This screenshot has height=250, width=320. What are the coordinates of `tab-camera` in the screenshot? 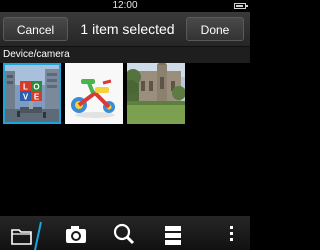 It's located at (76, 233).